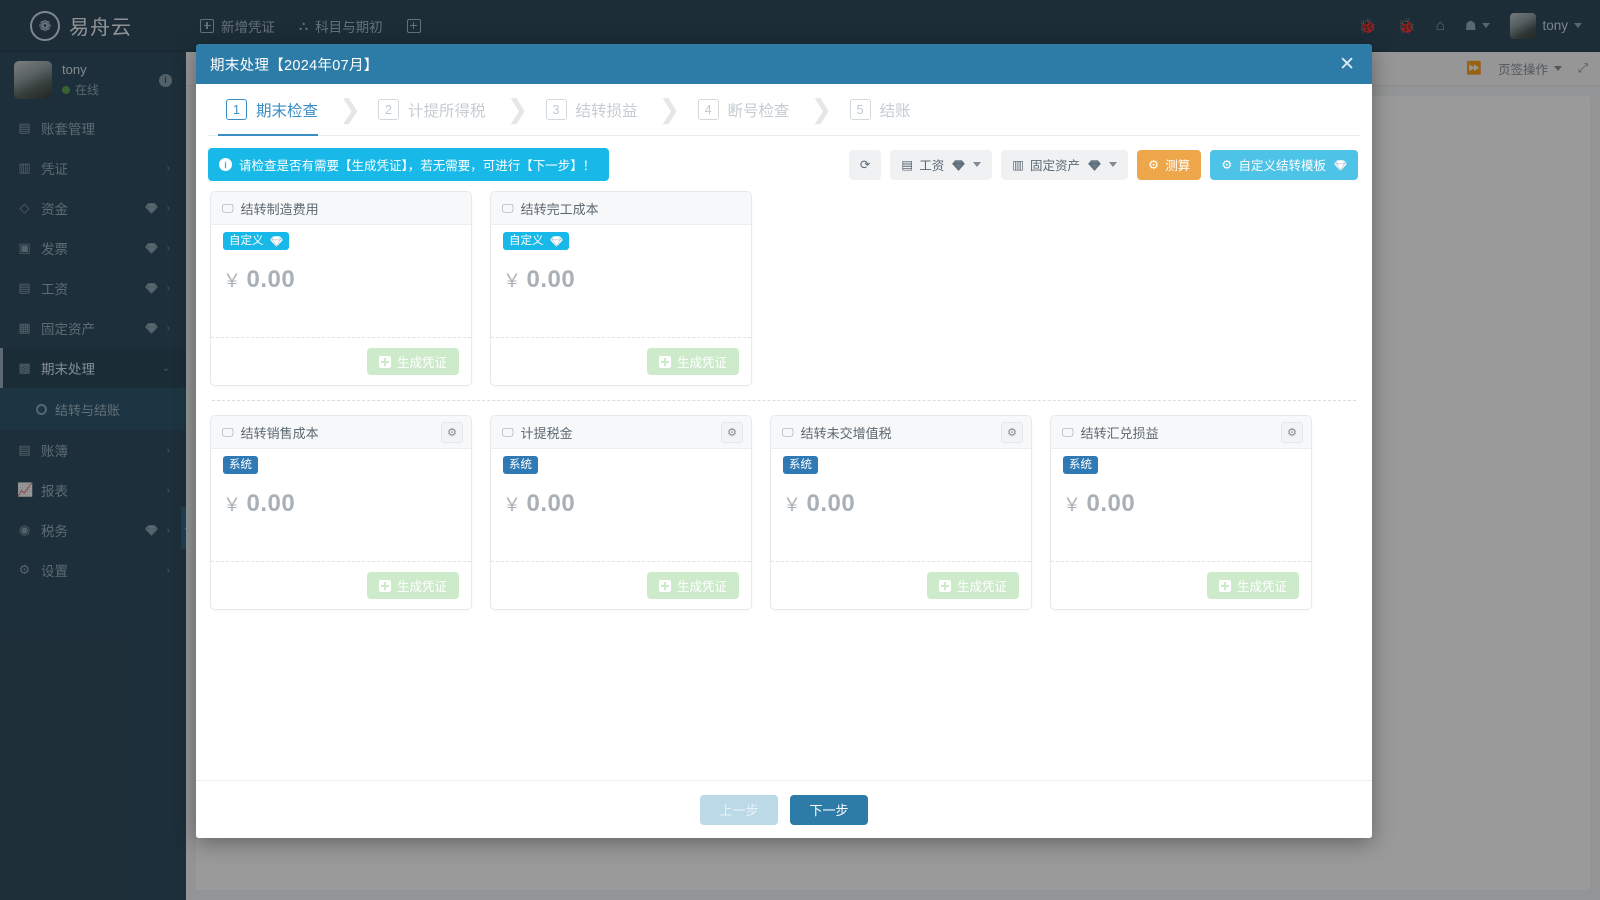 The width and height of the screenshot is (1600, 900). Describe the element at coordinates (865, 164) in the screenshot. I see `refresh-button: ⟳` at that location.